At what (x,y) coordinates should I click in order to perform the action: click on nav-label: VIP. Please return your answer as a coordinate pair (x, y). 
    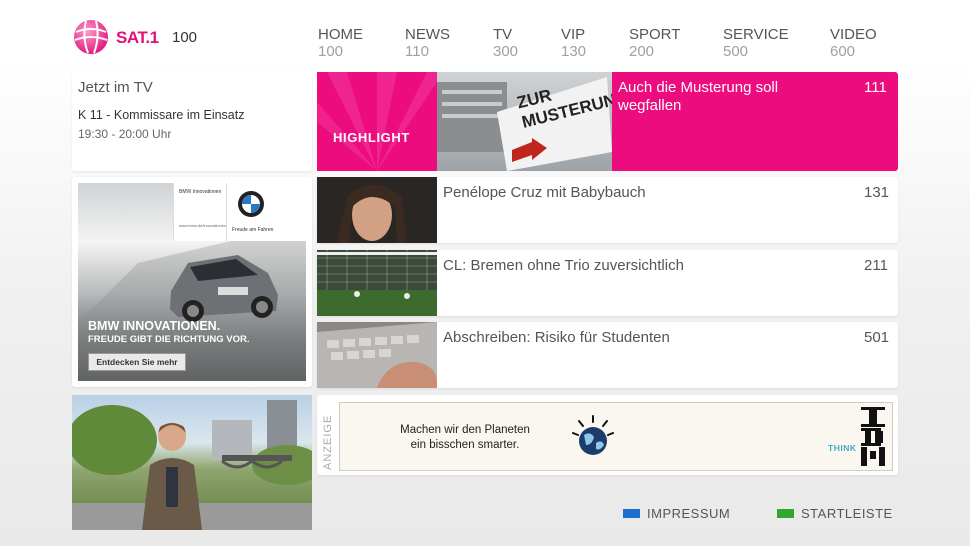
    Looking at the image, I should click on (573, 34).